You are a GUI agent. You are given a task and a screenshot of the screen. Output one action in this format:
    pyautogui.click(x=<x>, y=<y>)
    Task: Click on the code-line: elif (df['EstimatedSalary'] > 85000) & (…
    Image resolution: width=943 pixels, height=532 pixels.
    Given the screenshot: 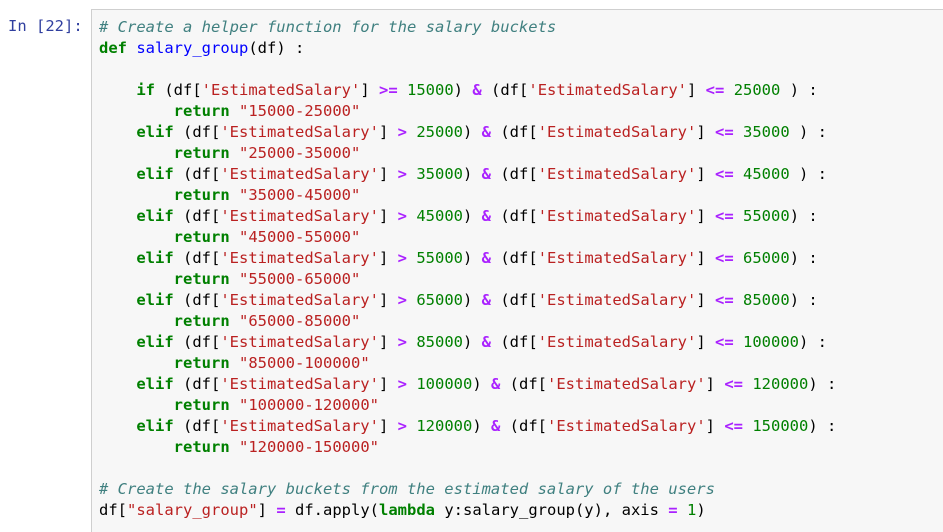 What is the action you would take?
    pyautogui.click(x=467, y=342)
    